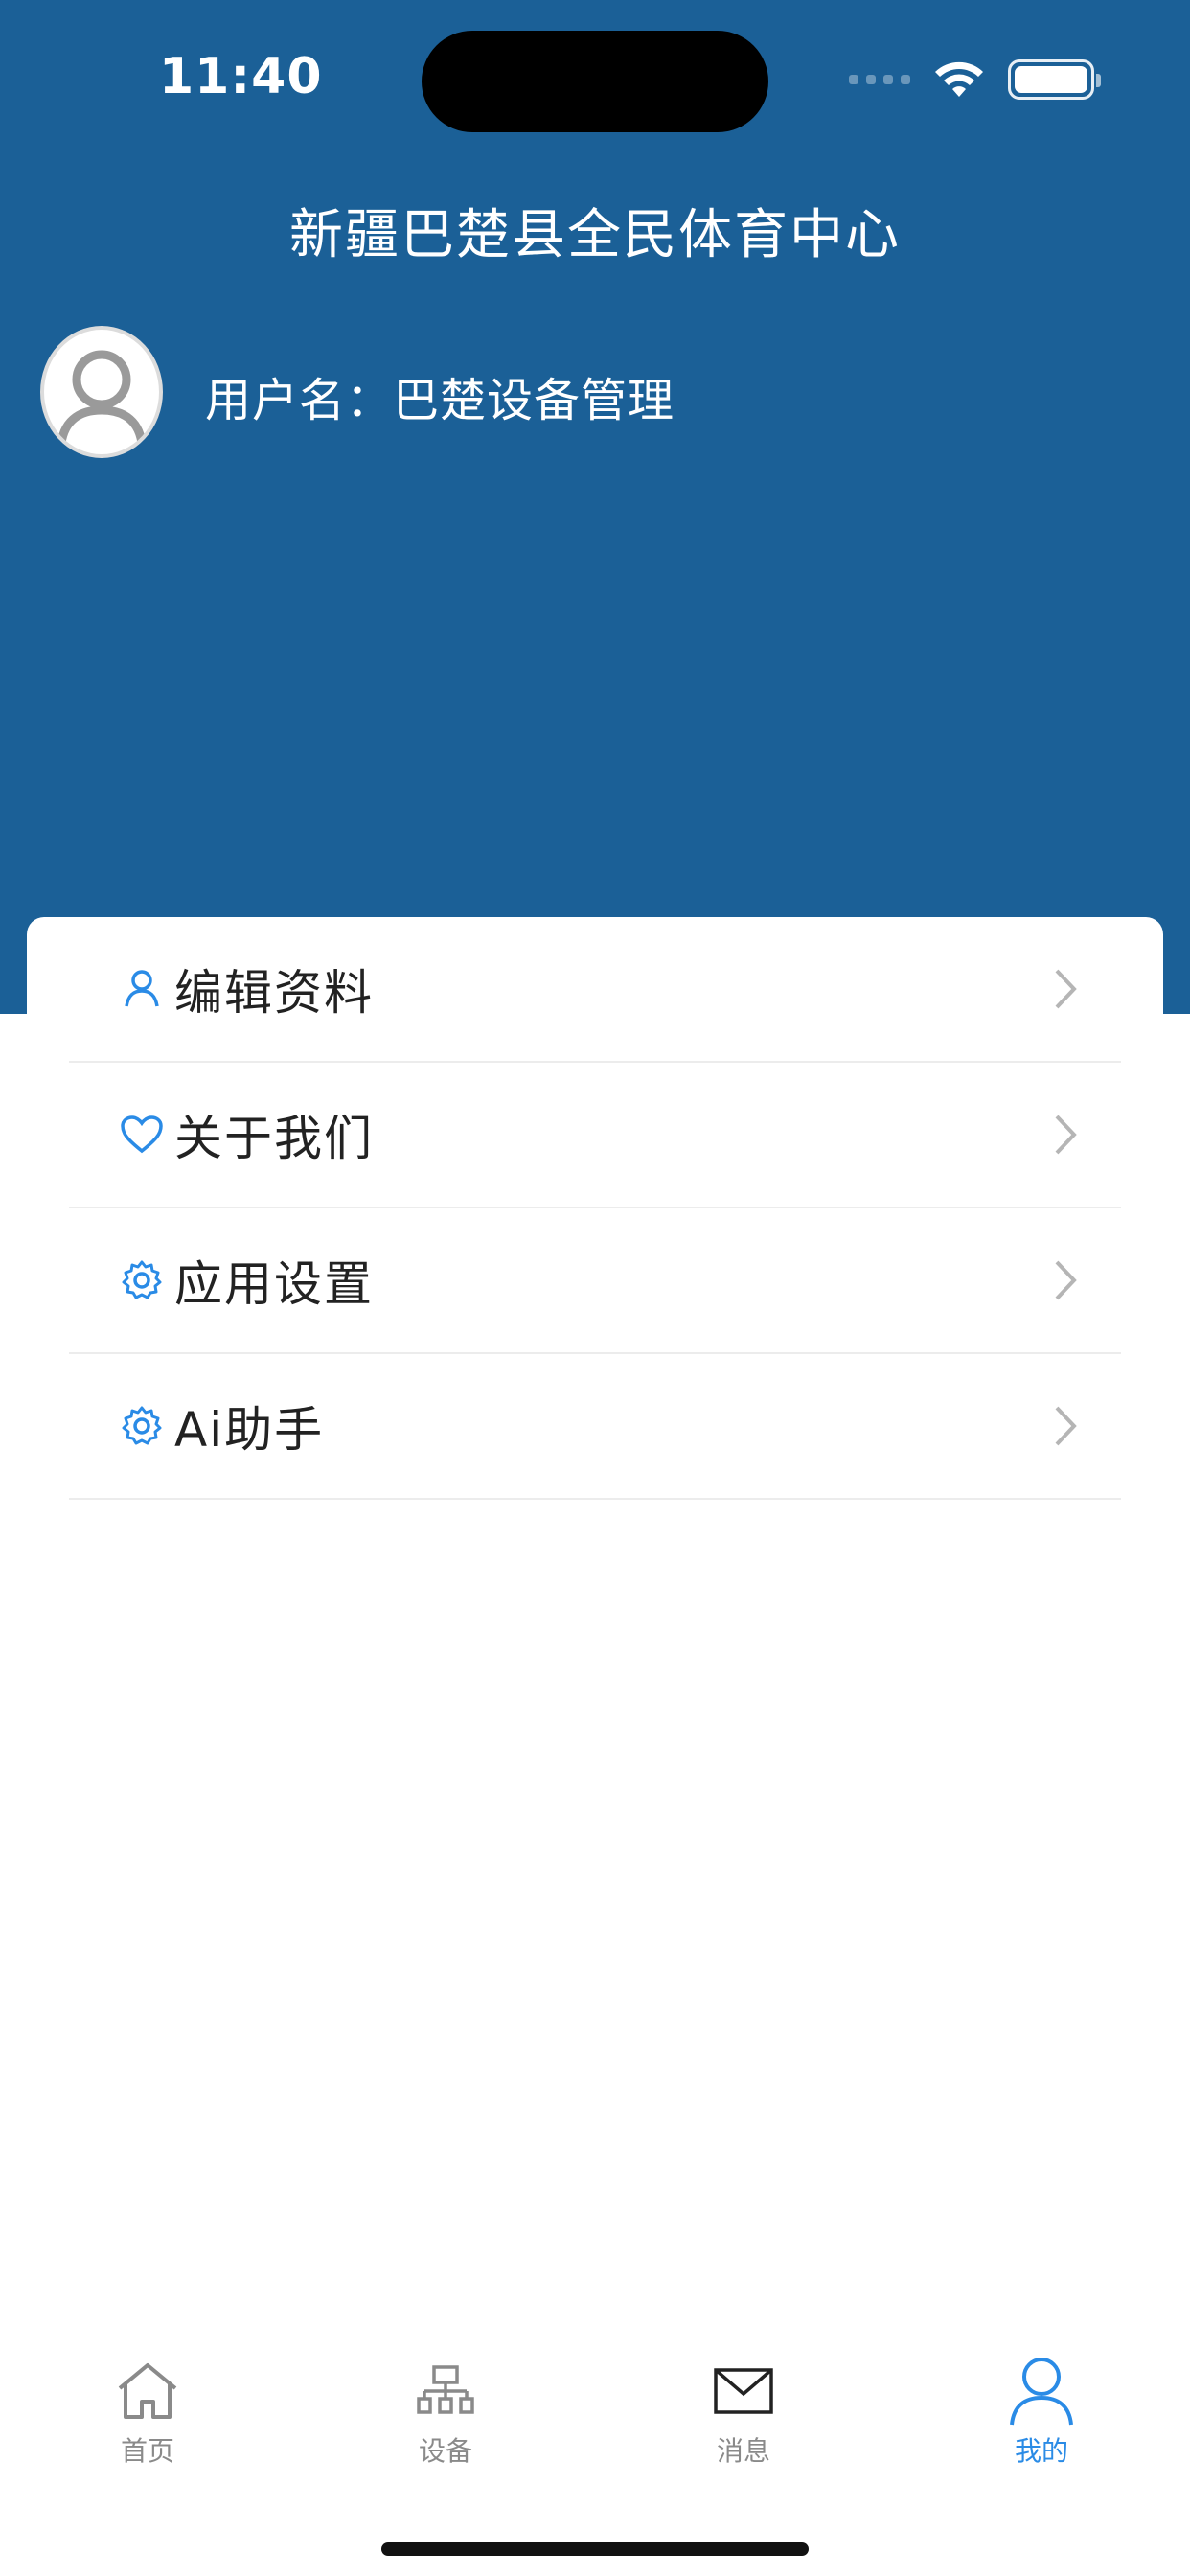 This screenshot has width=1190, height=2576. What do you see at coordinates (445, 2391) in the screenshot?
I see `network-icon` at bounding box center [445, 2391].